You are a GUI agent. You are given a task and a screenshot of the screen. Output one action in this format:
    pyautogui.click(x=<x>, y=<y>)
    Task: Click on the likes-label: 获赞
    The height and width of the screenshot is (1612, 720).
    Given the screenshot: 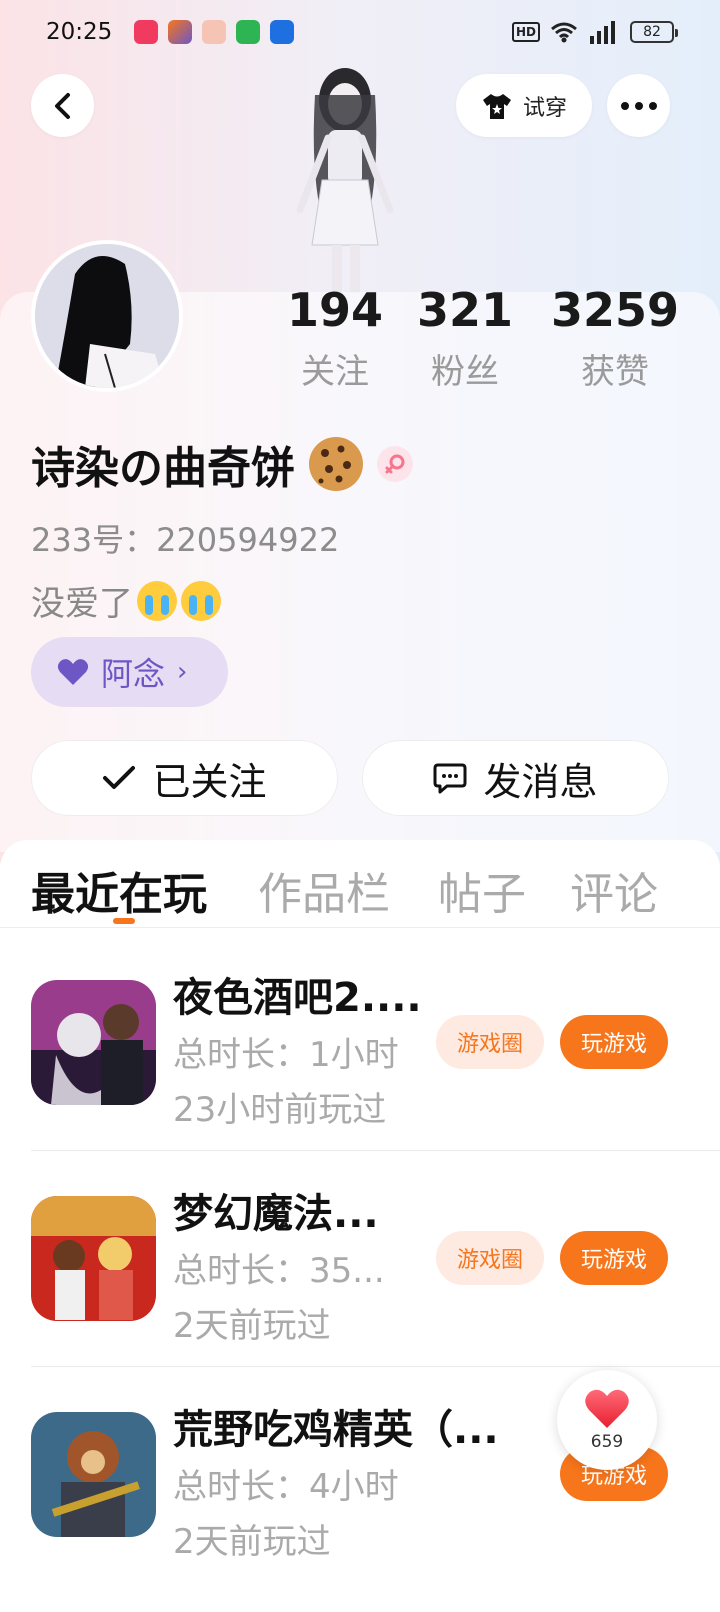 What is the action you would take?
    pyautogui.click(x=615, y=372)
    